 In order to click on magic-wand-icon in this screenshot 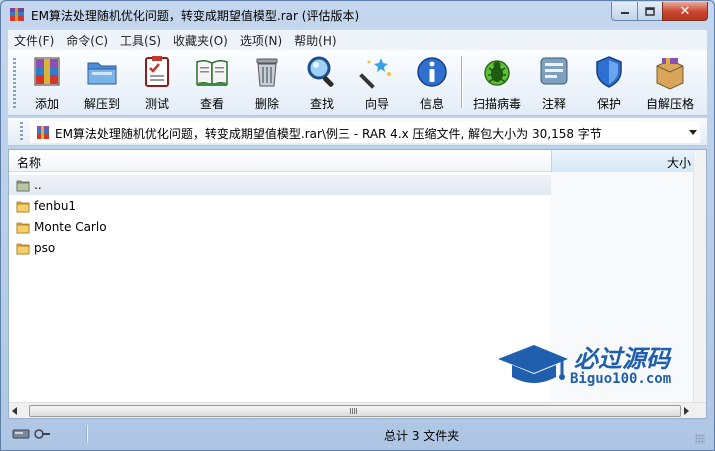, I will do `click(375, 73)`.